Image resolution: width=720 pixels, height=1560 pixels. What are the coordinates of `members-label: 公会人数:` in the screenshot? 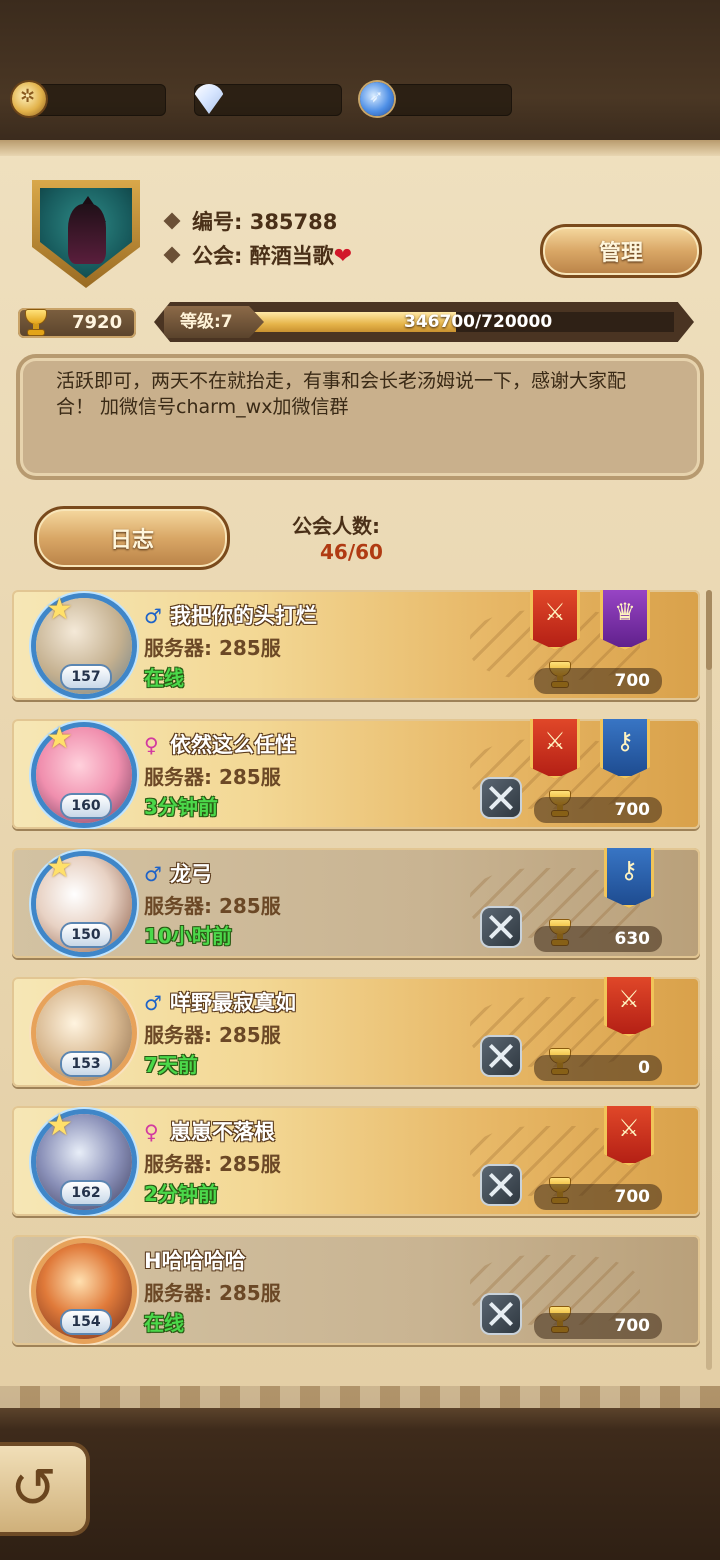 It's located at (336, 526).